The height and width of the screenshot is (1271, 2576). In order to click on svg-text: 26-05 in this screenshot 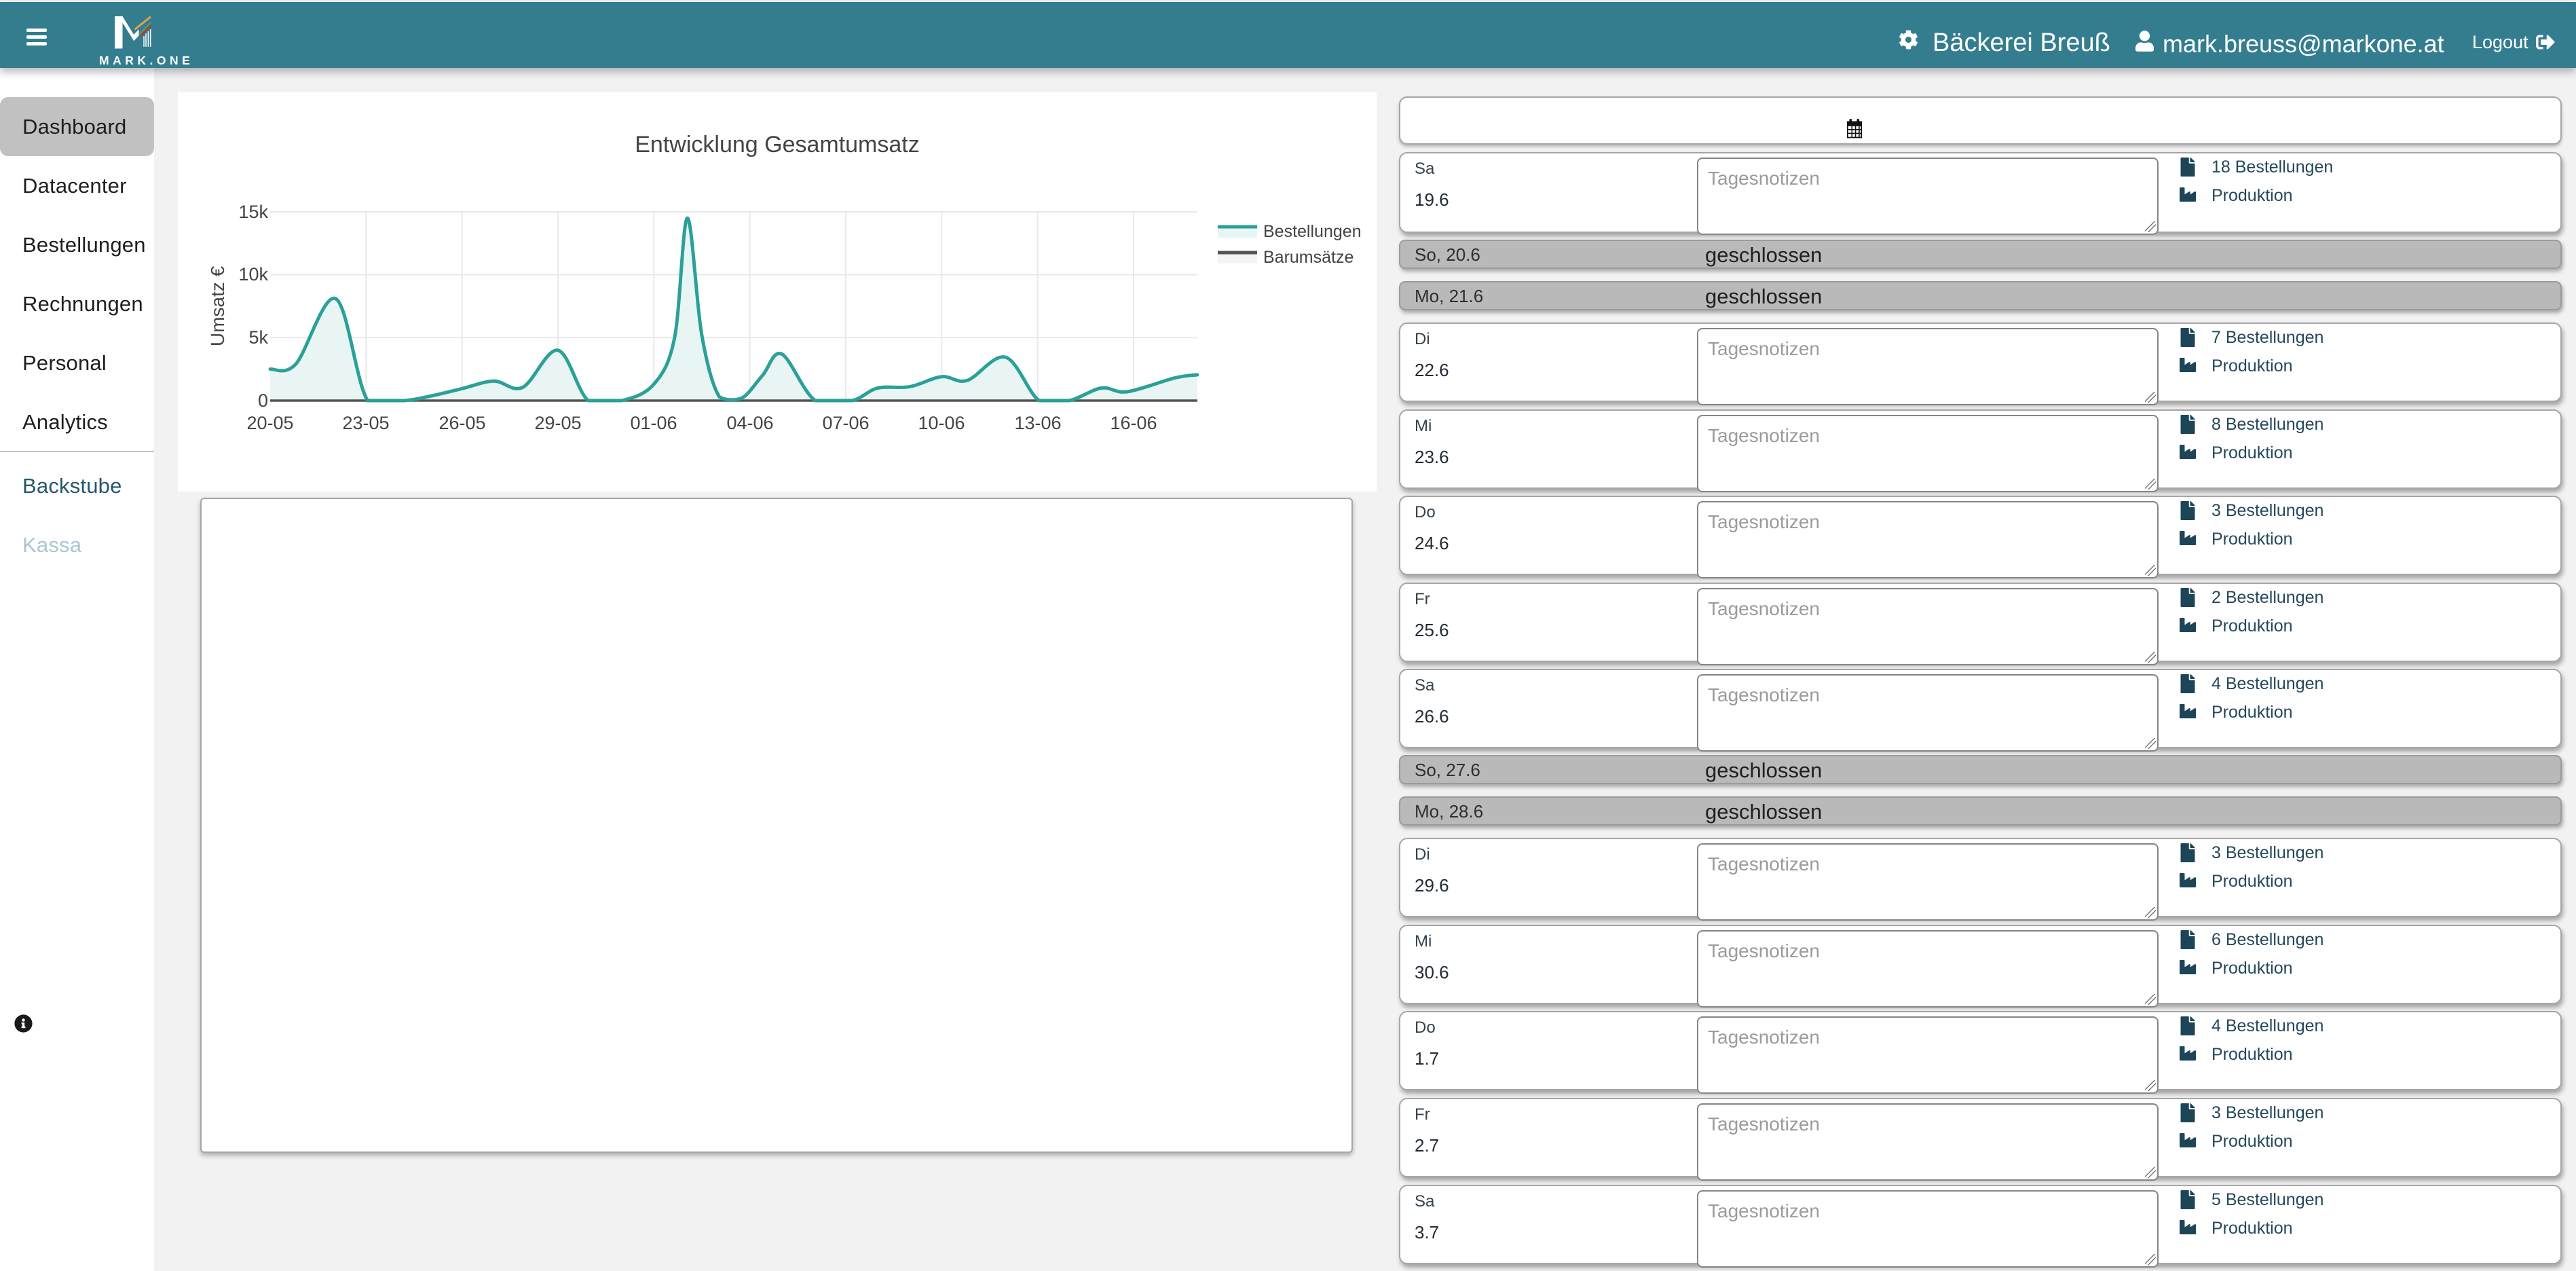, I will do `click(462, 423)`.